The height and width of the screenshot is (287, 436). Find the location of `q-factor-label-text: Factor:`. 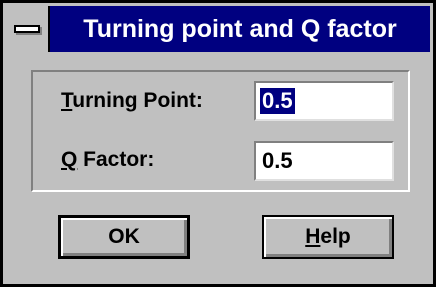

q-factor-label-text: Factor: is located at coordinates (116, 159).